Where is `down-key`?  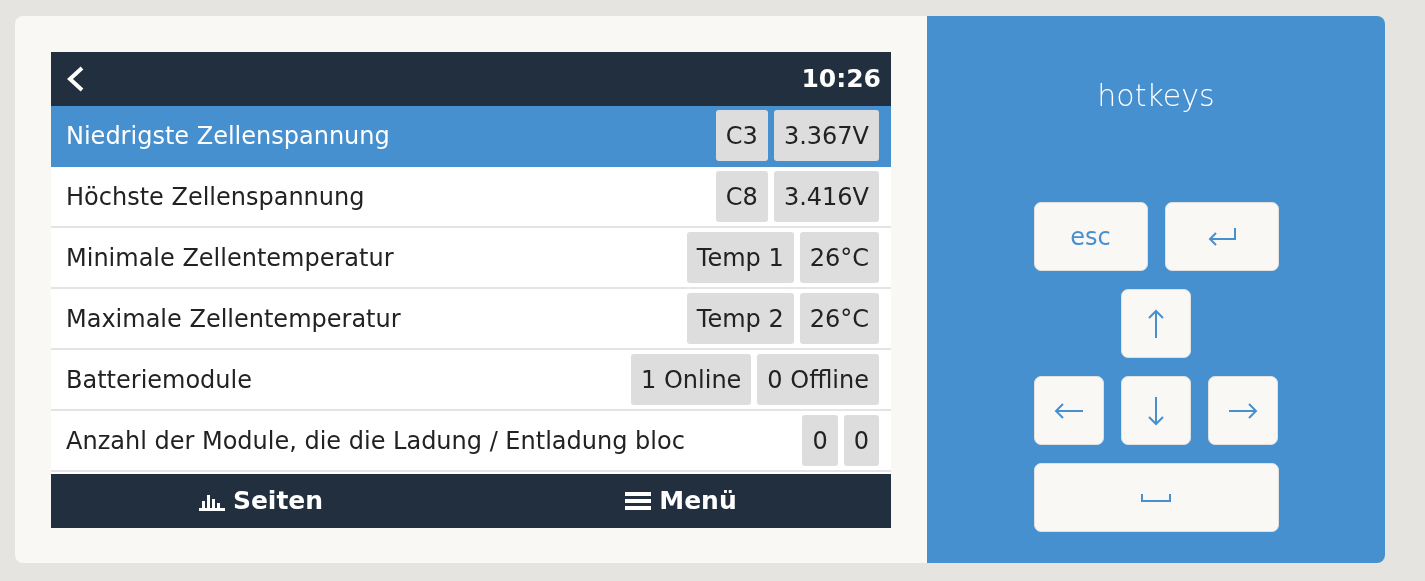
down-key is located at coordinates (1156, 410).